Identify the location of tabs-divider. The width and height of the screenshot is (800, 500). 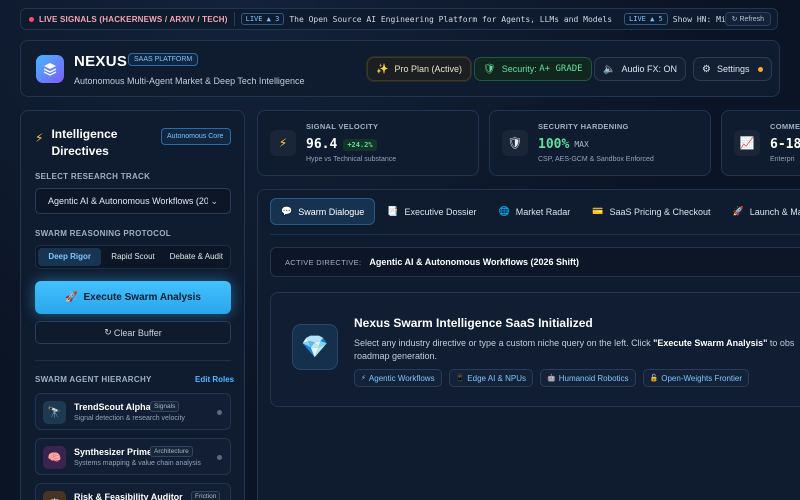
(535, 234).